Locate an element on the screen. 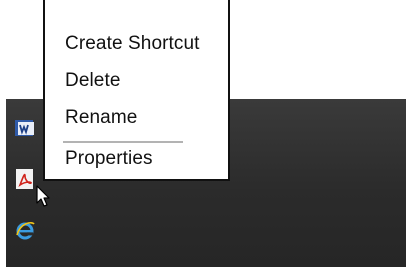  internet-explorer-icon is located at coordinates (25, 230).